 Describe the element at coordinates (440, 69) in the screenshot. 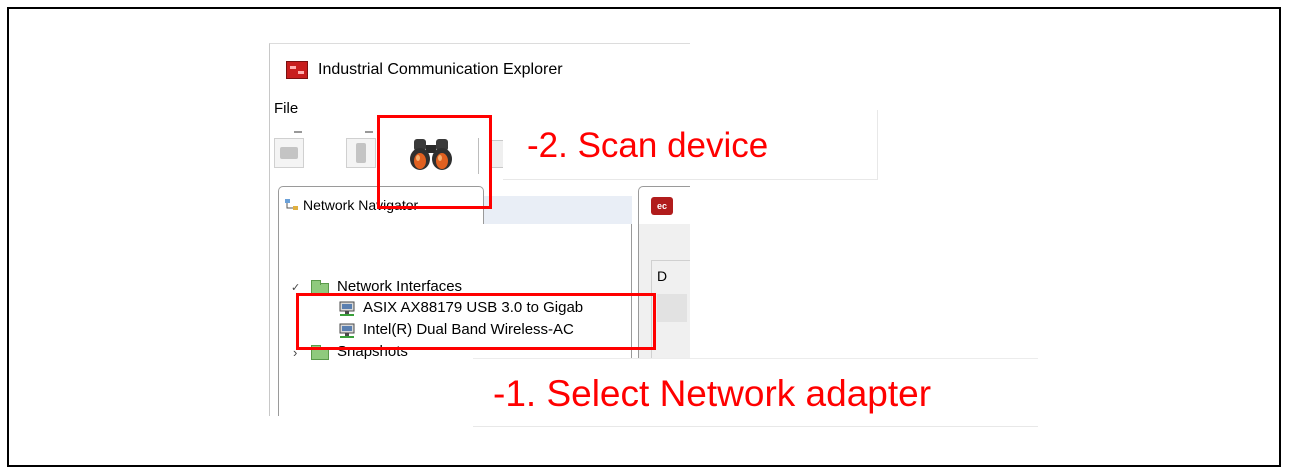

I see `window-title: Industrial Communication Explorer` at that location.